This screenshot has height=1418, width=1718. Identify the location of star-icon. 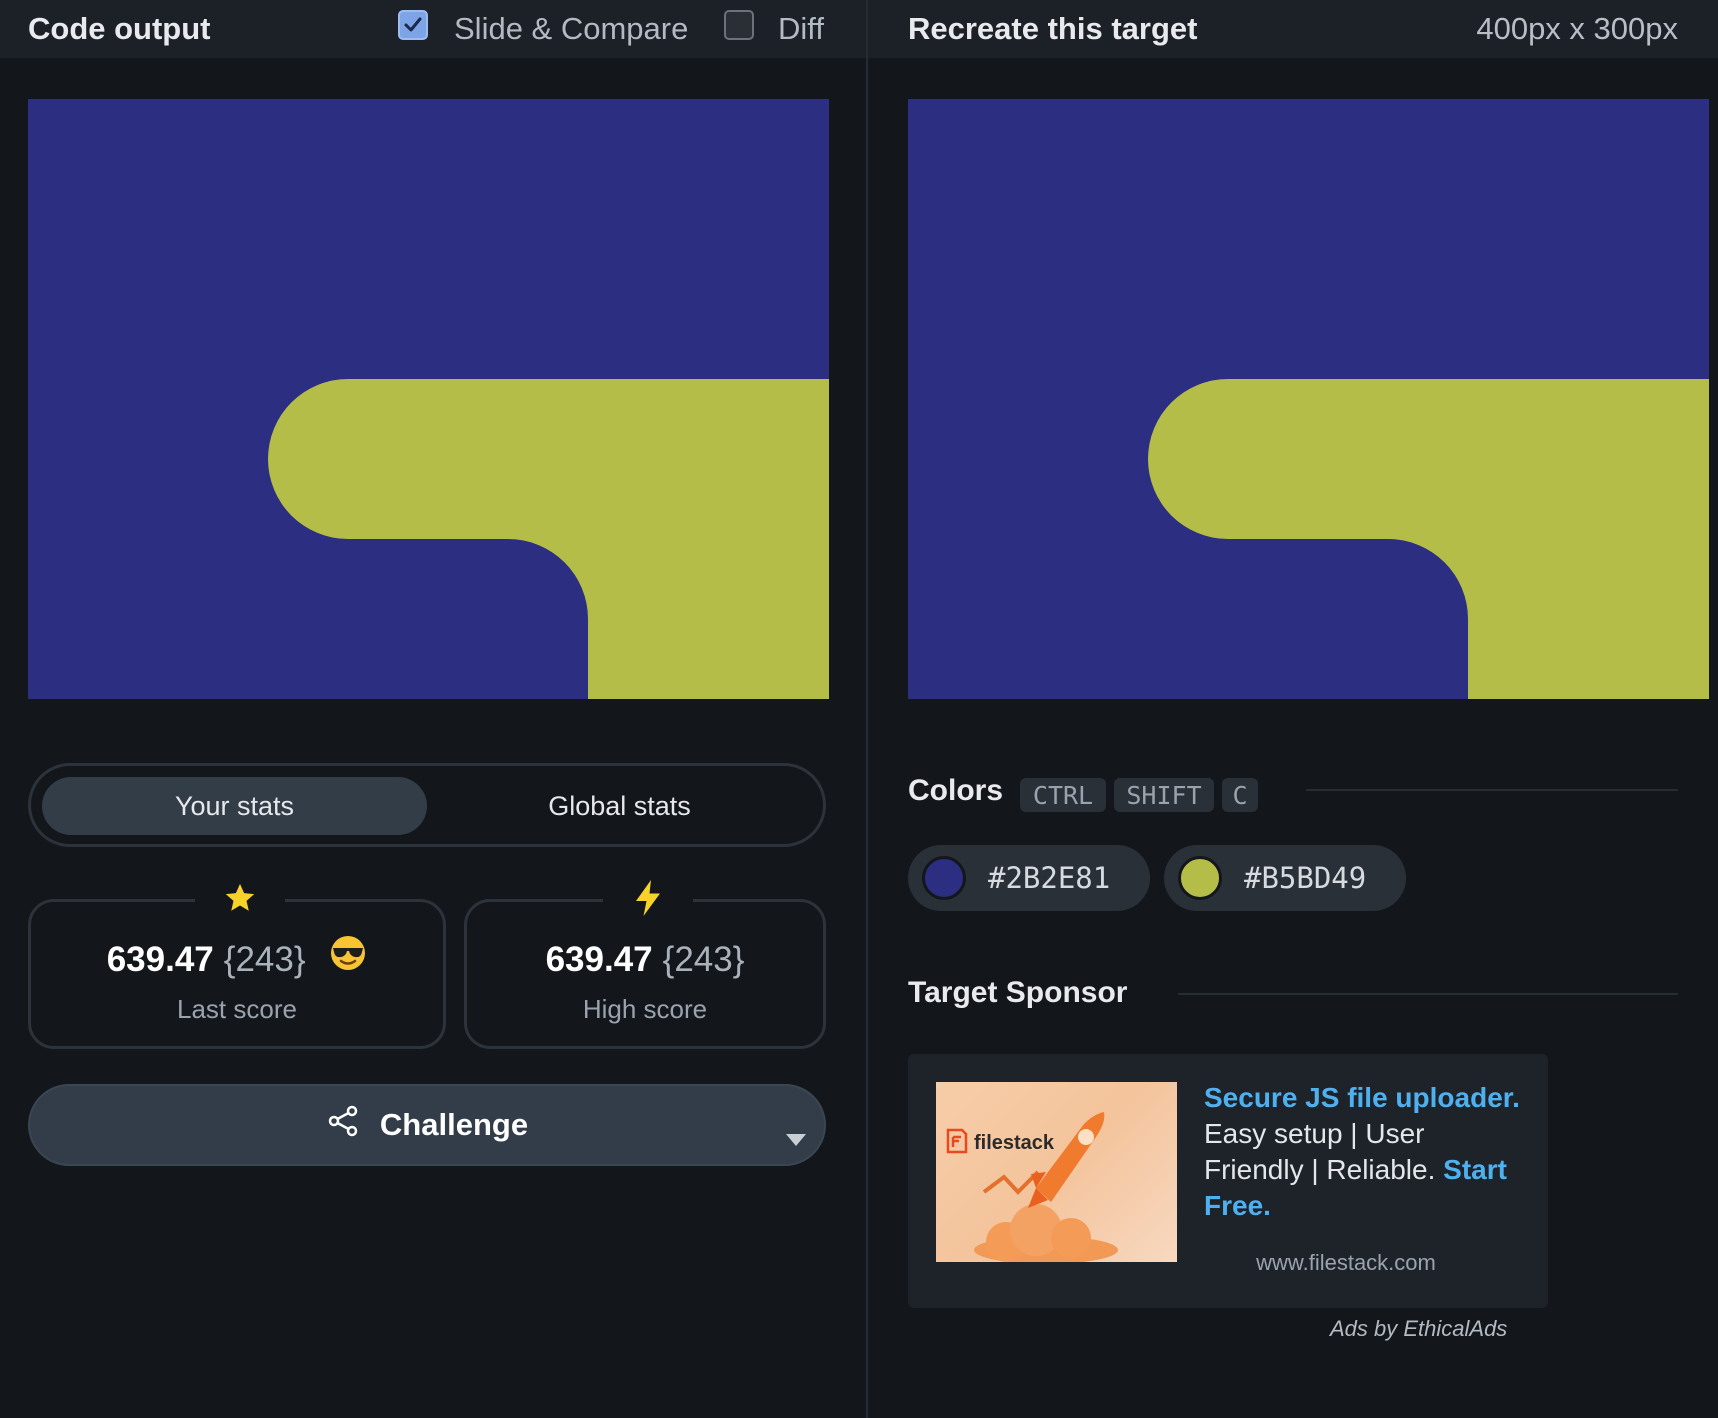
(240, 898).